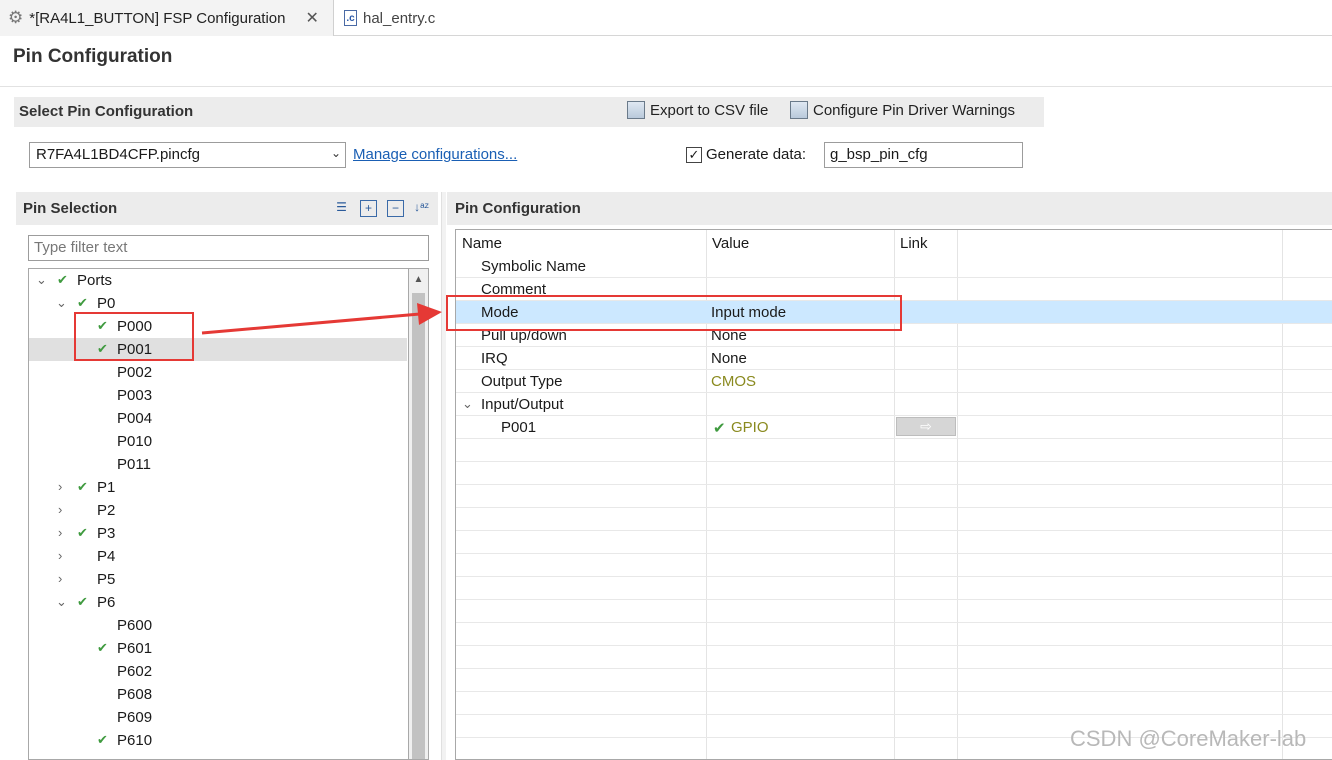 The image size is (1332, 760). What do you see at coordinates (311, 323) in the screenshot?
I see `annotation-arrow-shaft` at bounding box center [311, 323].